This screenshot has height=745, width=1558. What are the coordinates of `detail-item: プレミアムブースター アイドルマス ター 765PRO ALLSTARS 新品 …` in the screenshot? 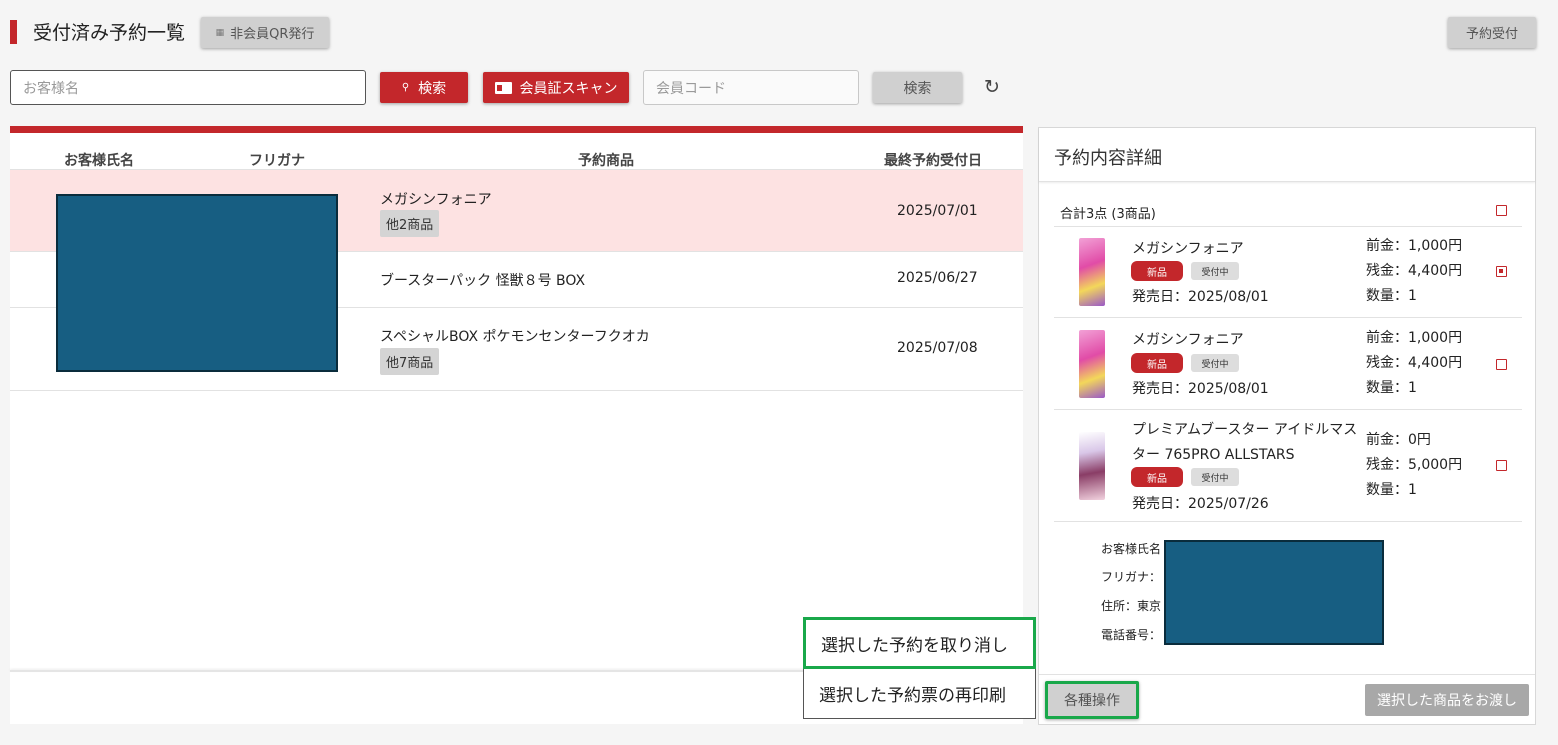 It's located at (1288, 466).